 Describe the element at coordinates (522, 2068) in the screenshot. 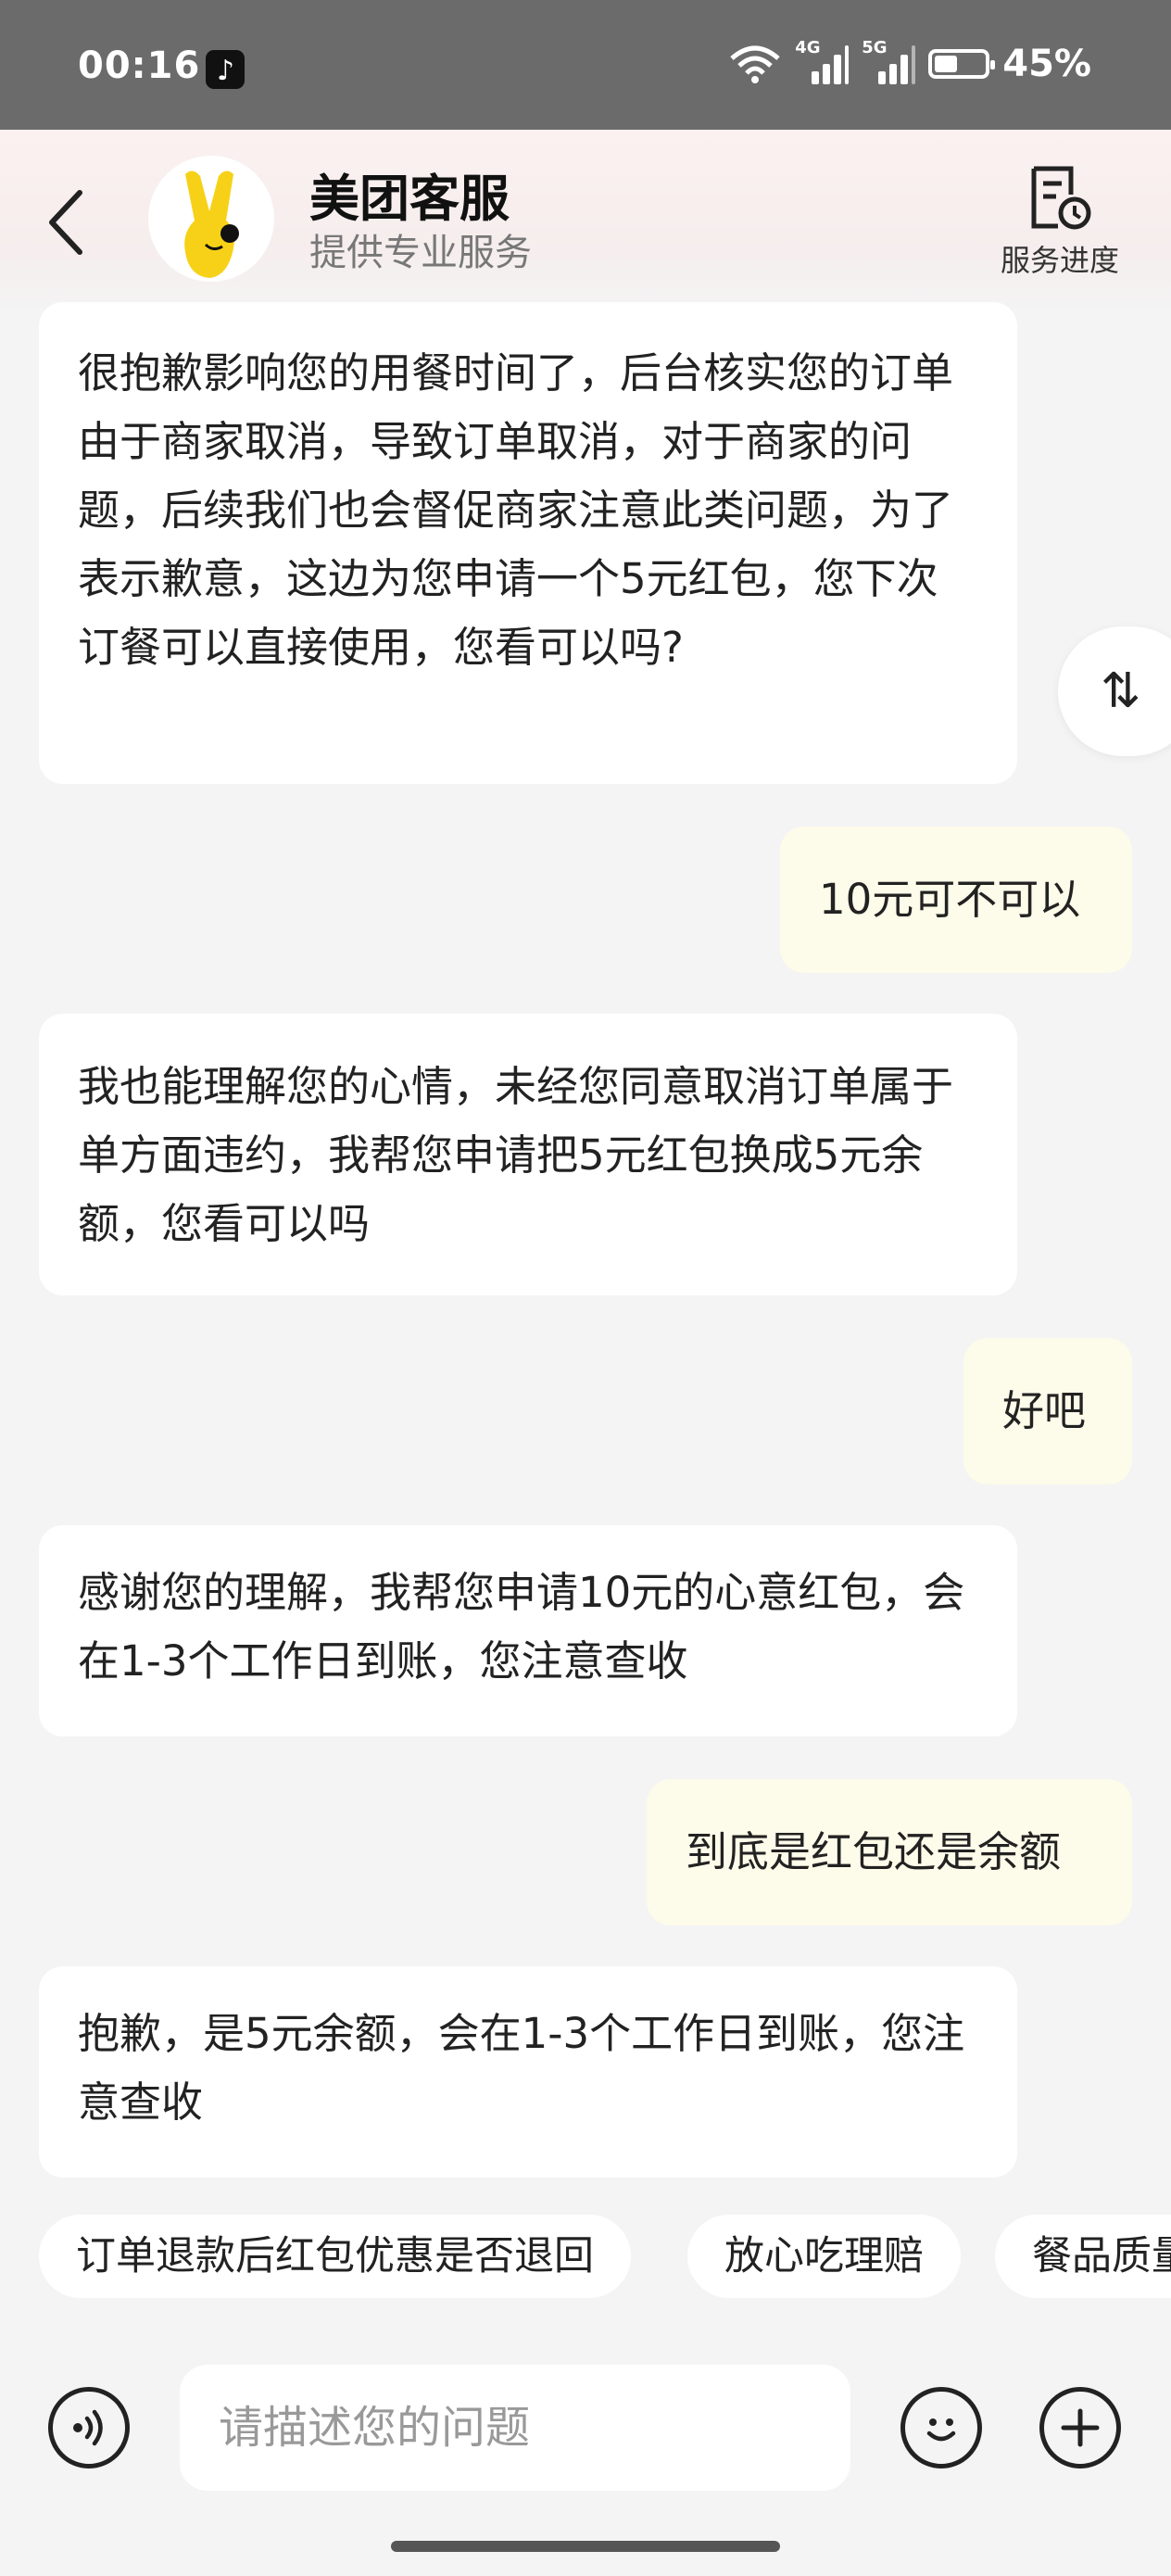

I see `message-text: 抱歉，是5元余额，会在1-3个工作日到账，您注意查收` at that location.